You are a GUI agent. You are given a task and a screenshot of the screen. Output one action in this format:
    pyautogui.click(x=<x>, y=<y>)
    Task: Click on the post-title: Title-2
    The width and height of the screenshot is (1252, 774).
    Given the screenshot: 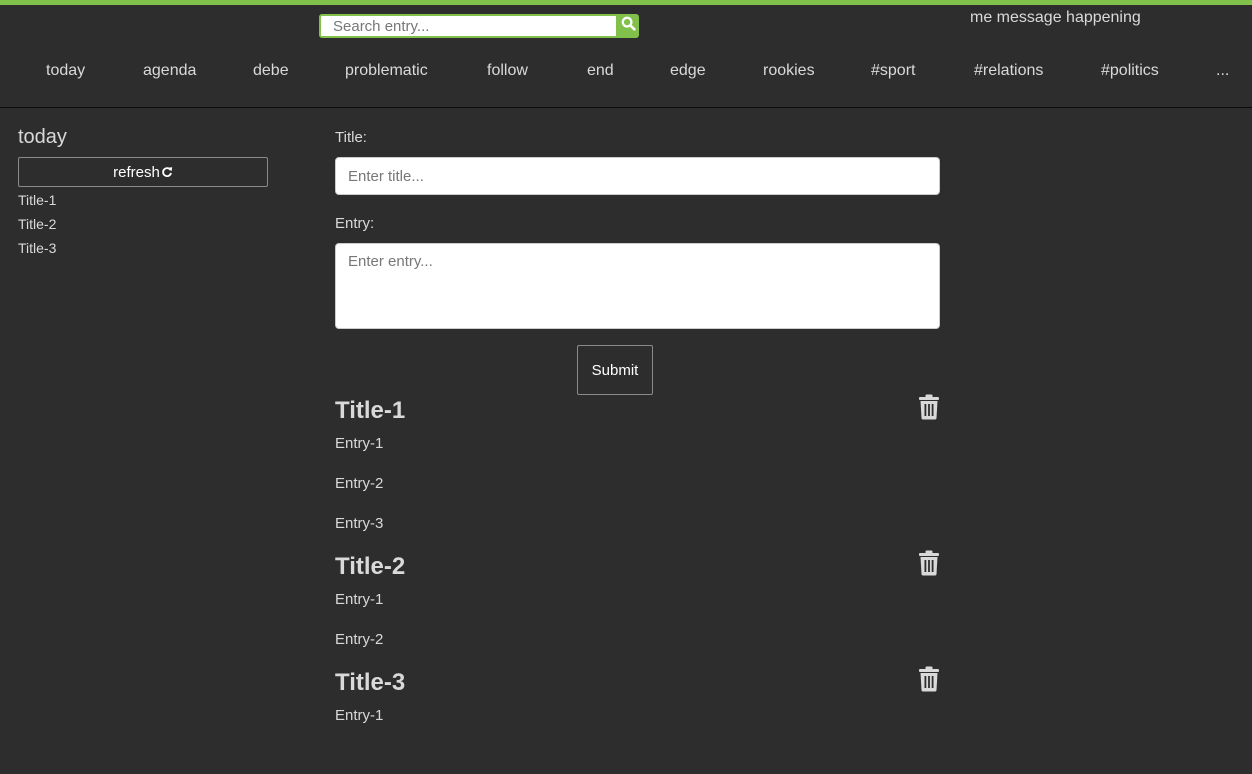 What is the action you would take?
    pyautogui.click(x=370, y=566)
    